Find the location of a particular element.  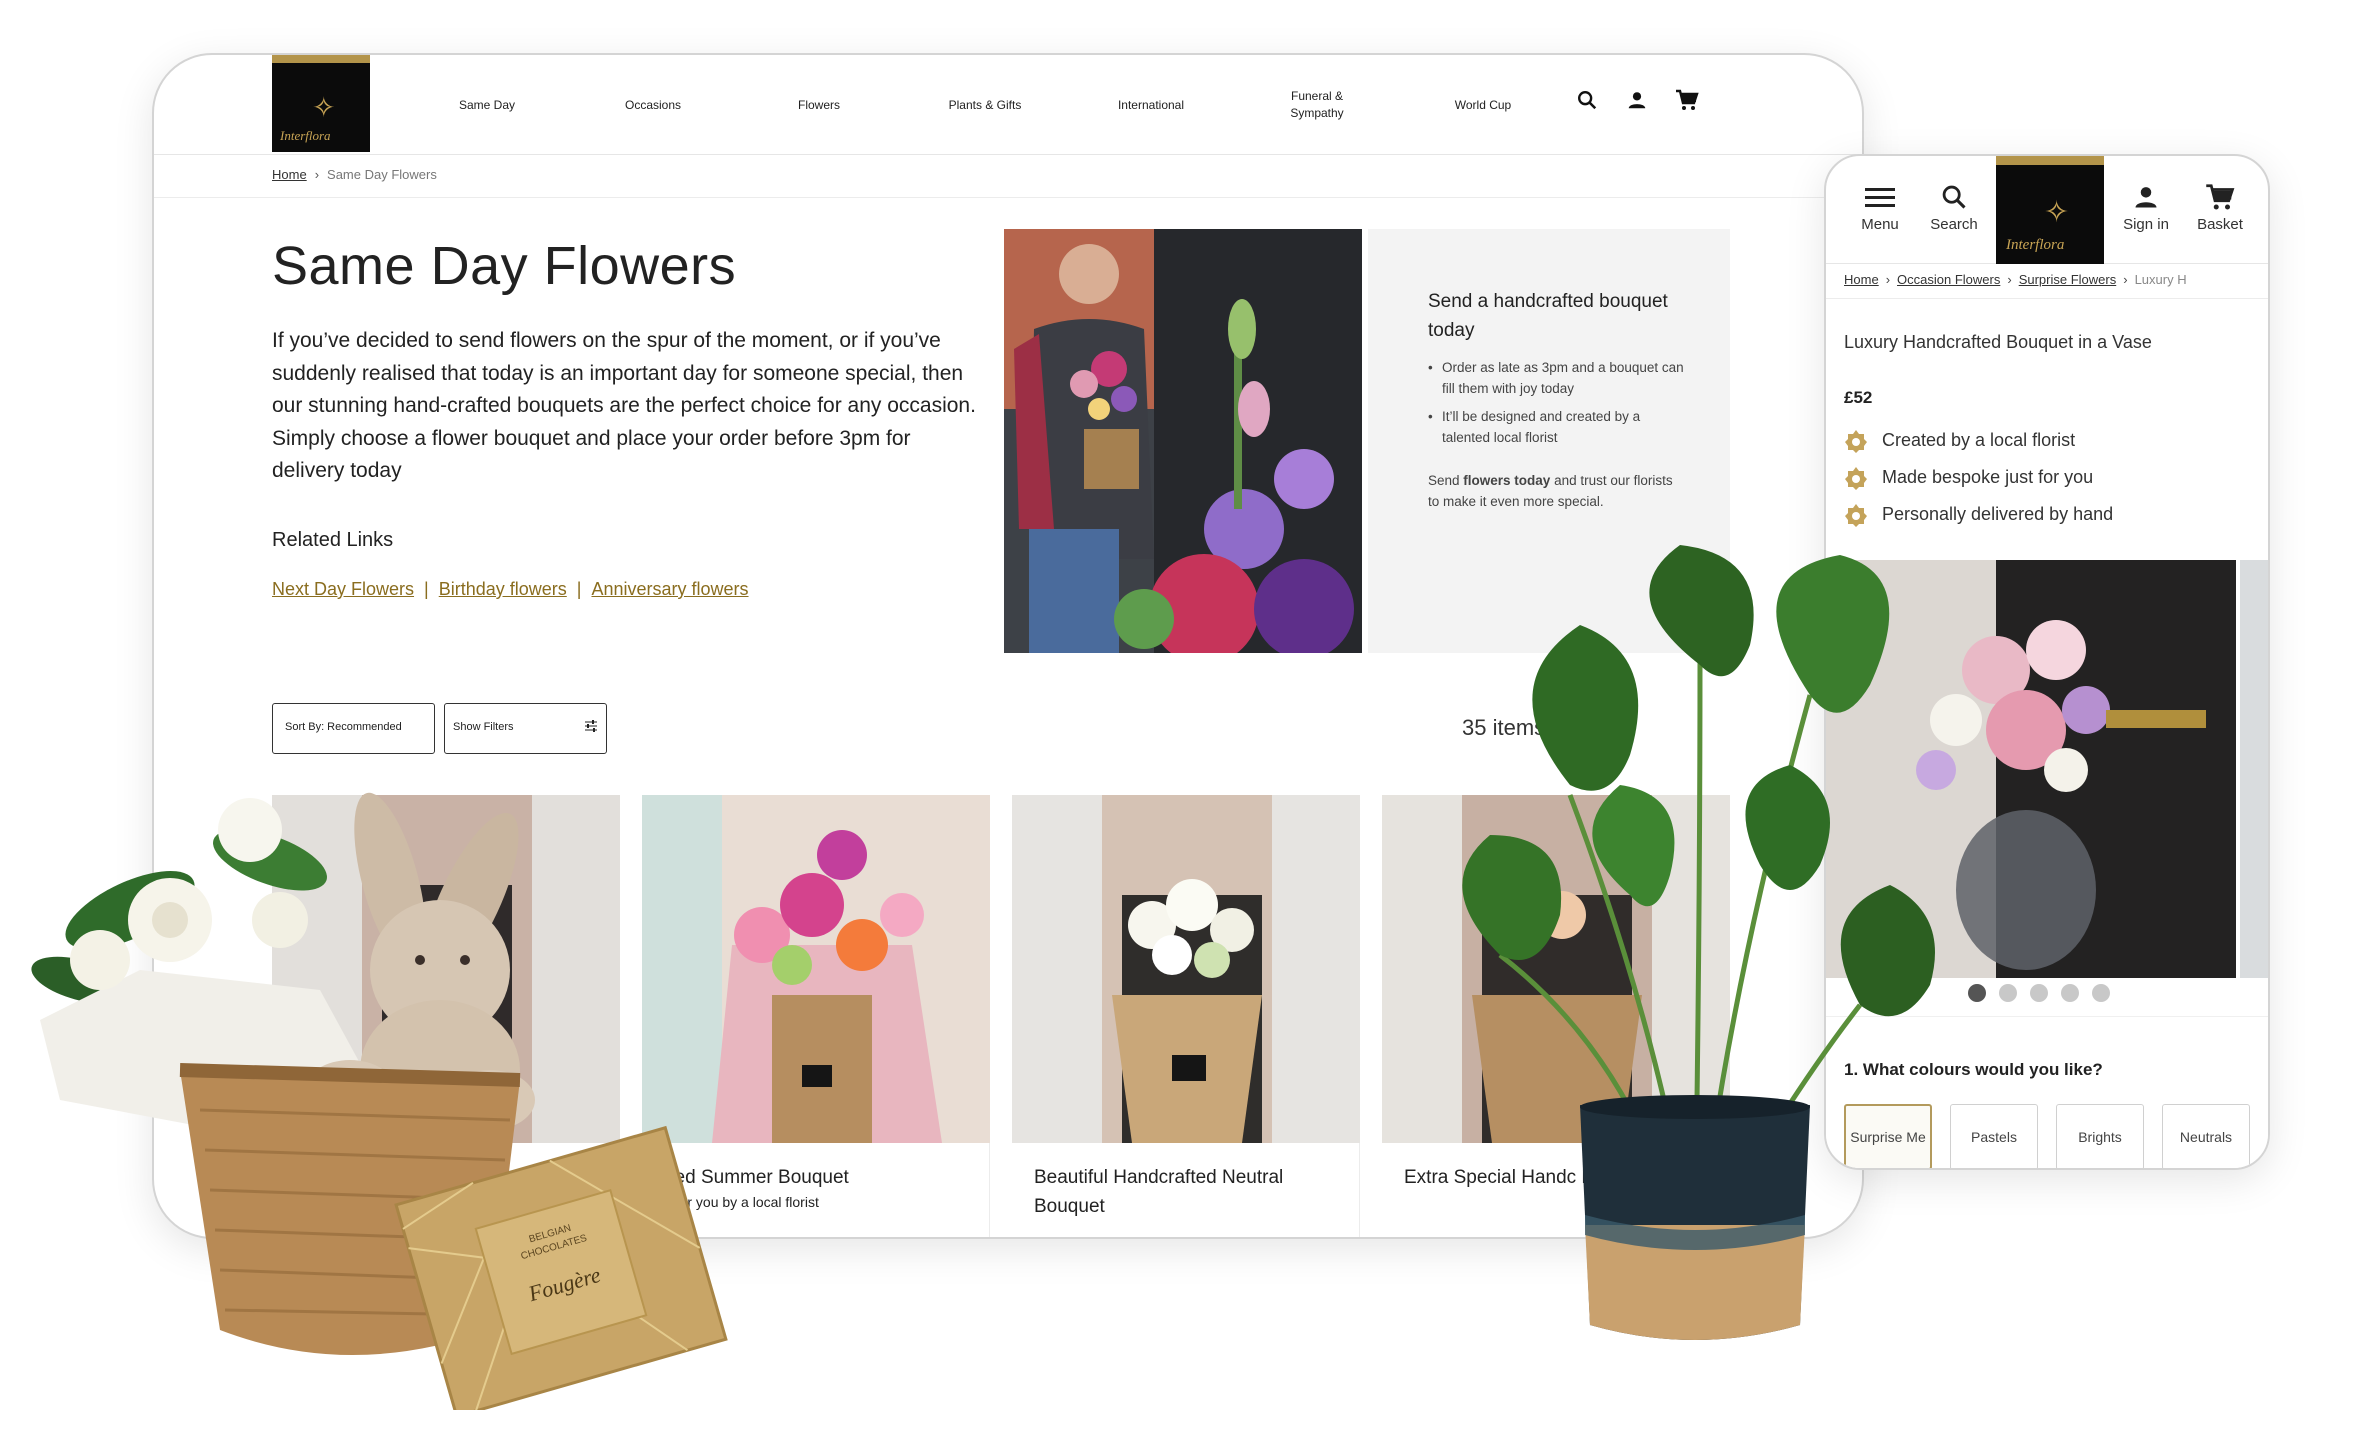

product-name is located at coordinates (446, 1153).